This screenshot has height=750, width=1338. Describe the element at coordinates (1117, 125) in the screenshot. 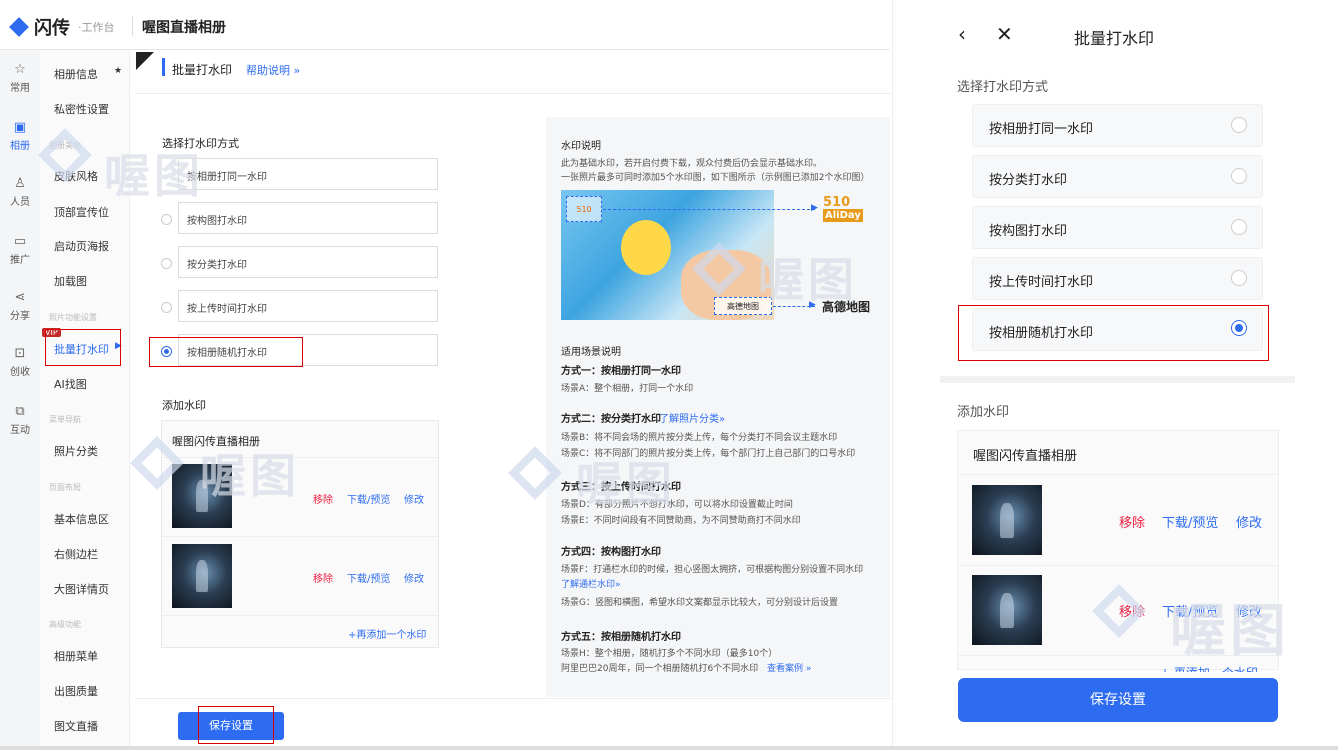

I see `mobile-option-same: 按相册打同一水印` at that location.